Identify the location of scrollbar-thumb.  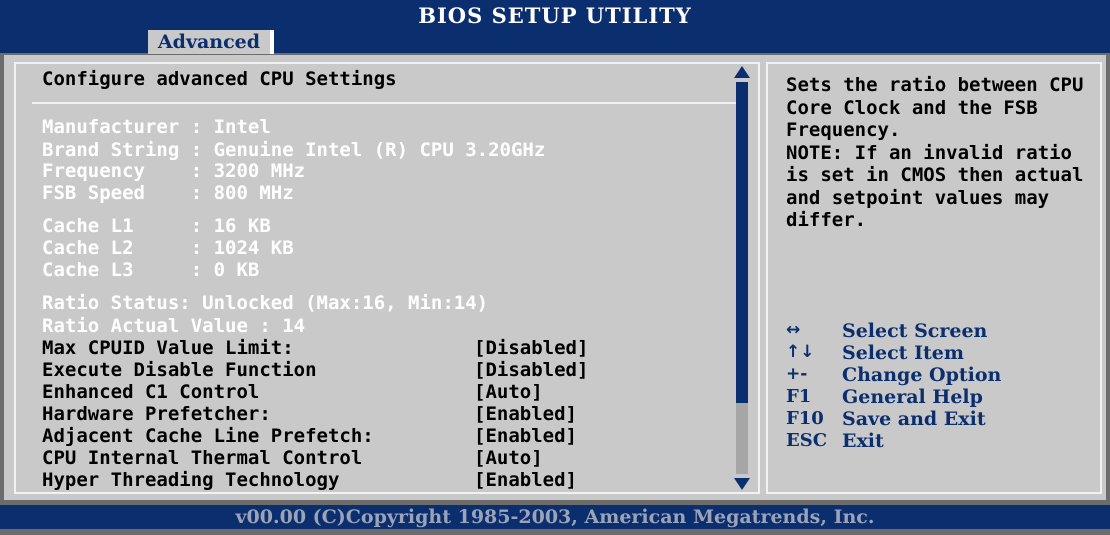
(742, 242).